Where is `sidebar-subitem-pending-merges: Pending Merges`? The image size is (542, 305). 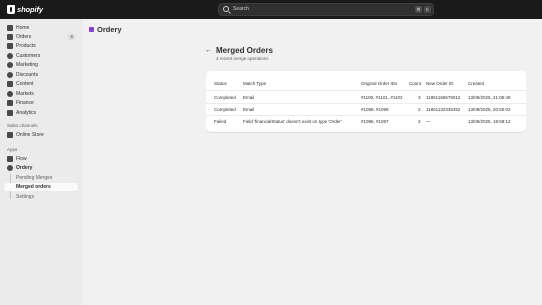
sidebar-subitem-pending-merges: Pending Merges is located at coordinates (41, 178).